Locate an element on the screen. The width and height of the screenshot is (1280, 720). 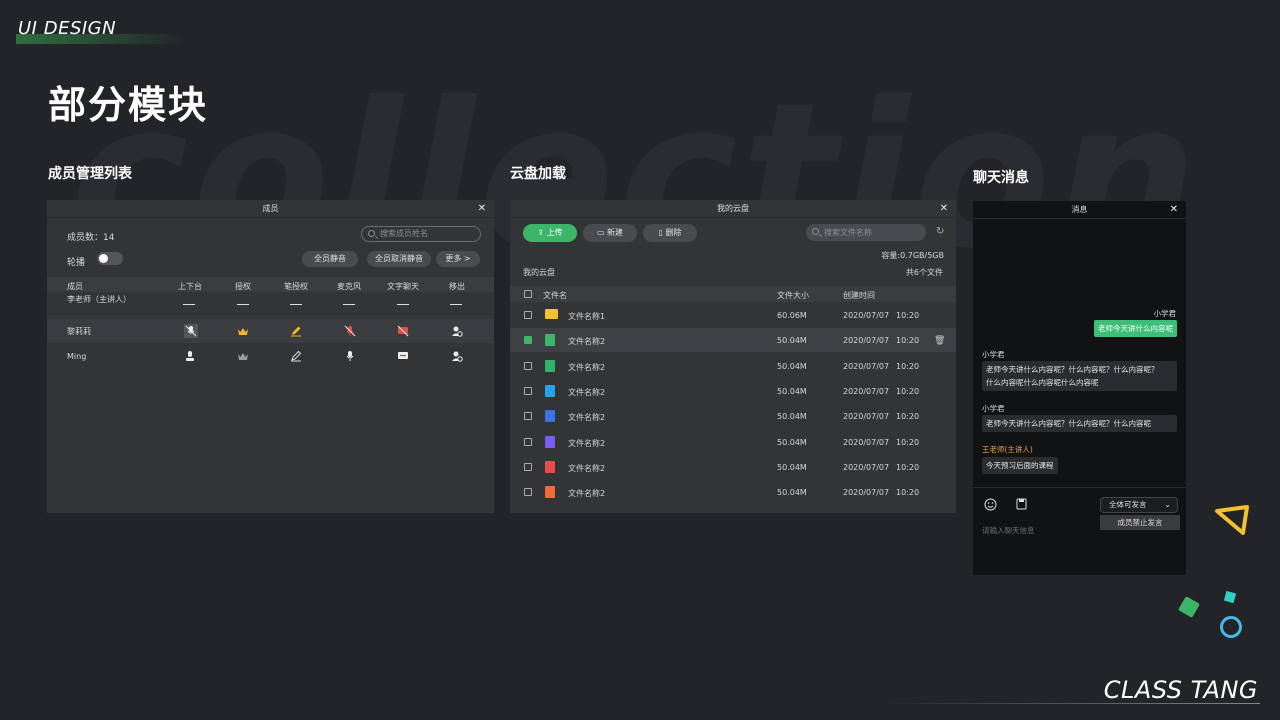
member-count: 成员数：14 is located at coordinates (91, 238).